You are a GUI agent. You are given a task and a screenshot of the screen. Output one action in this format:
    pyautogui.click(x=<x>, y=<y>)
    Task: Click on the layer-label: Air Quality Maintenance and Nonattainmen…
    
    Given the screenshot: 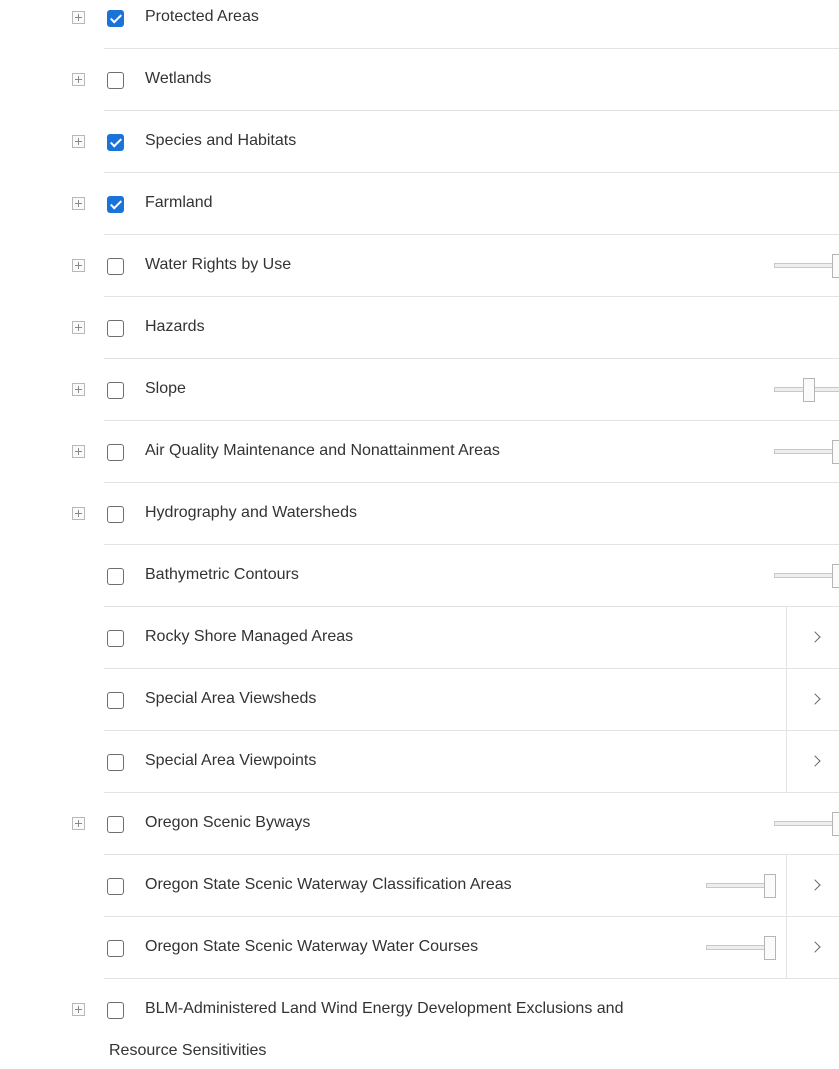 What is the action you would take?
    pyautogui.click(x=322, y=450)
    